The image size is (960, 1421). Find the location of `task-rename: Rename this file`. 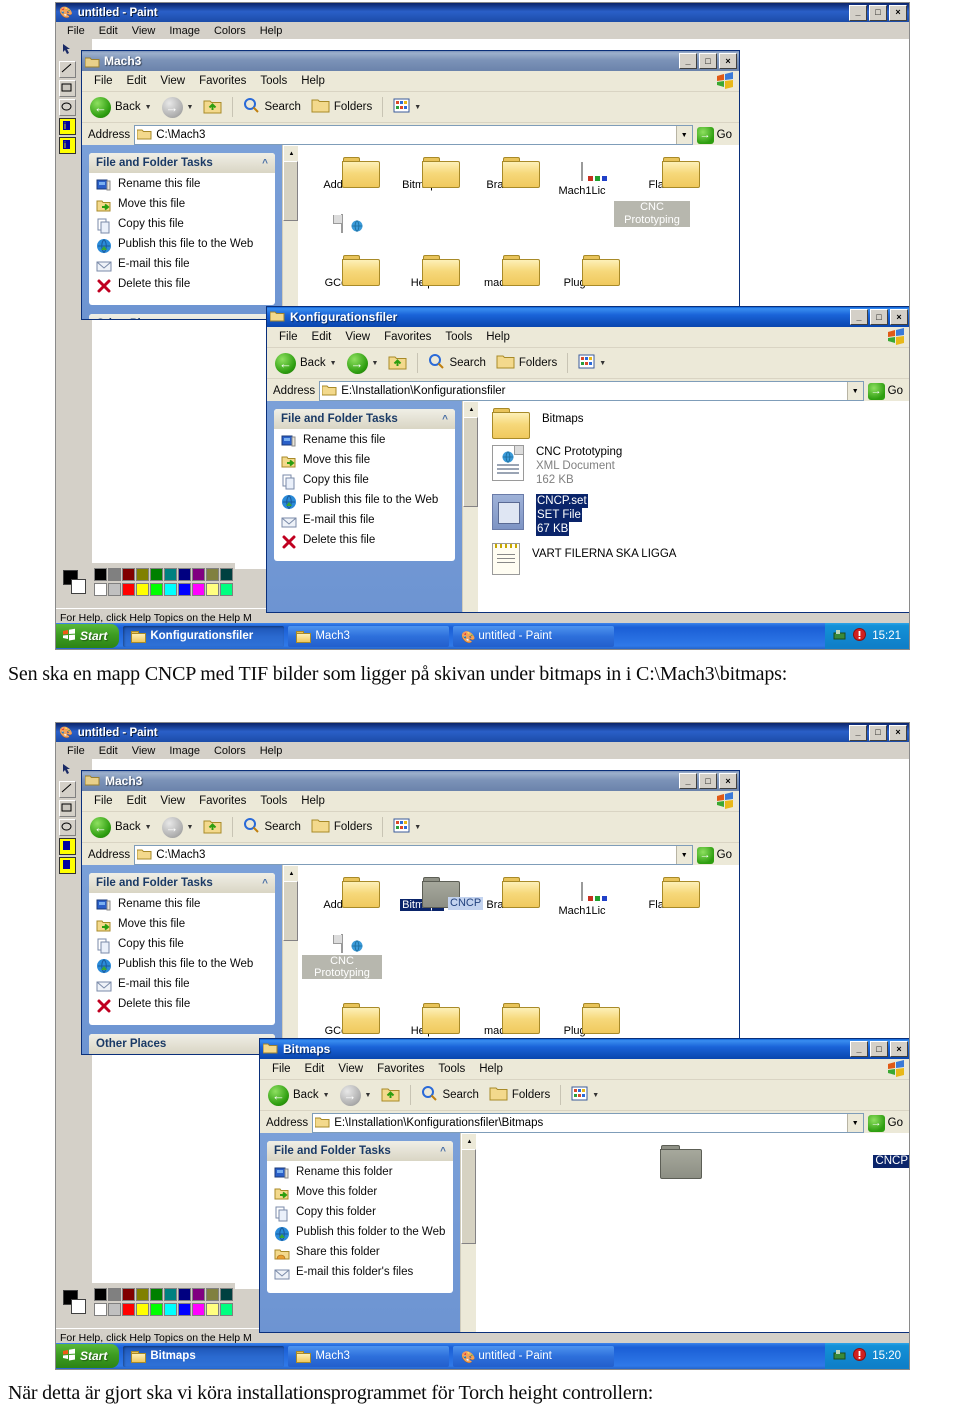

task-rename: Rename this file is located at coordinates (182, 906).